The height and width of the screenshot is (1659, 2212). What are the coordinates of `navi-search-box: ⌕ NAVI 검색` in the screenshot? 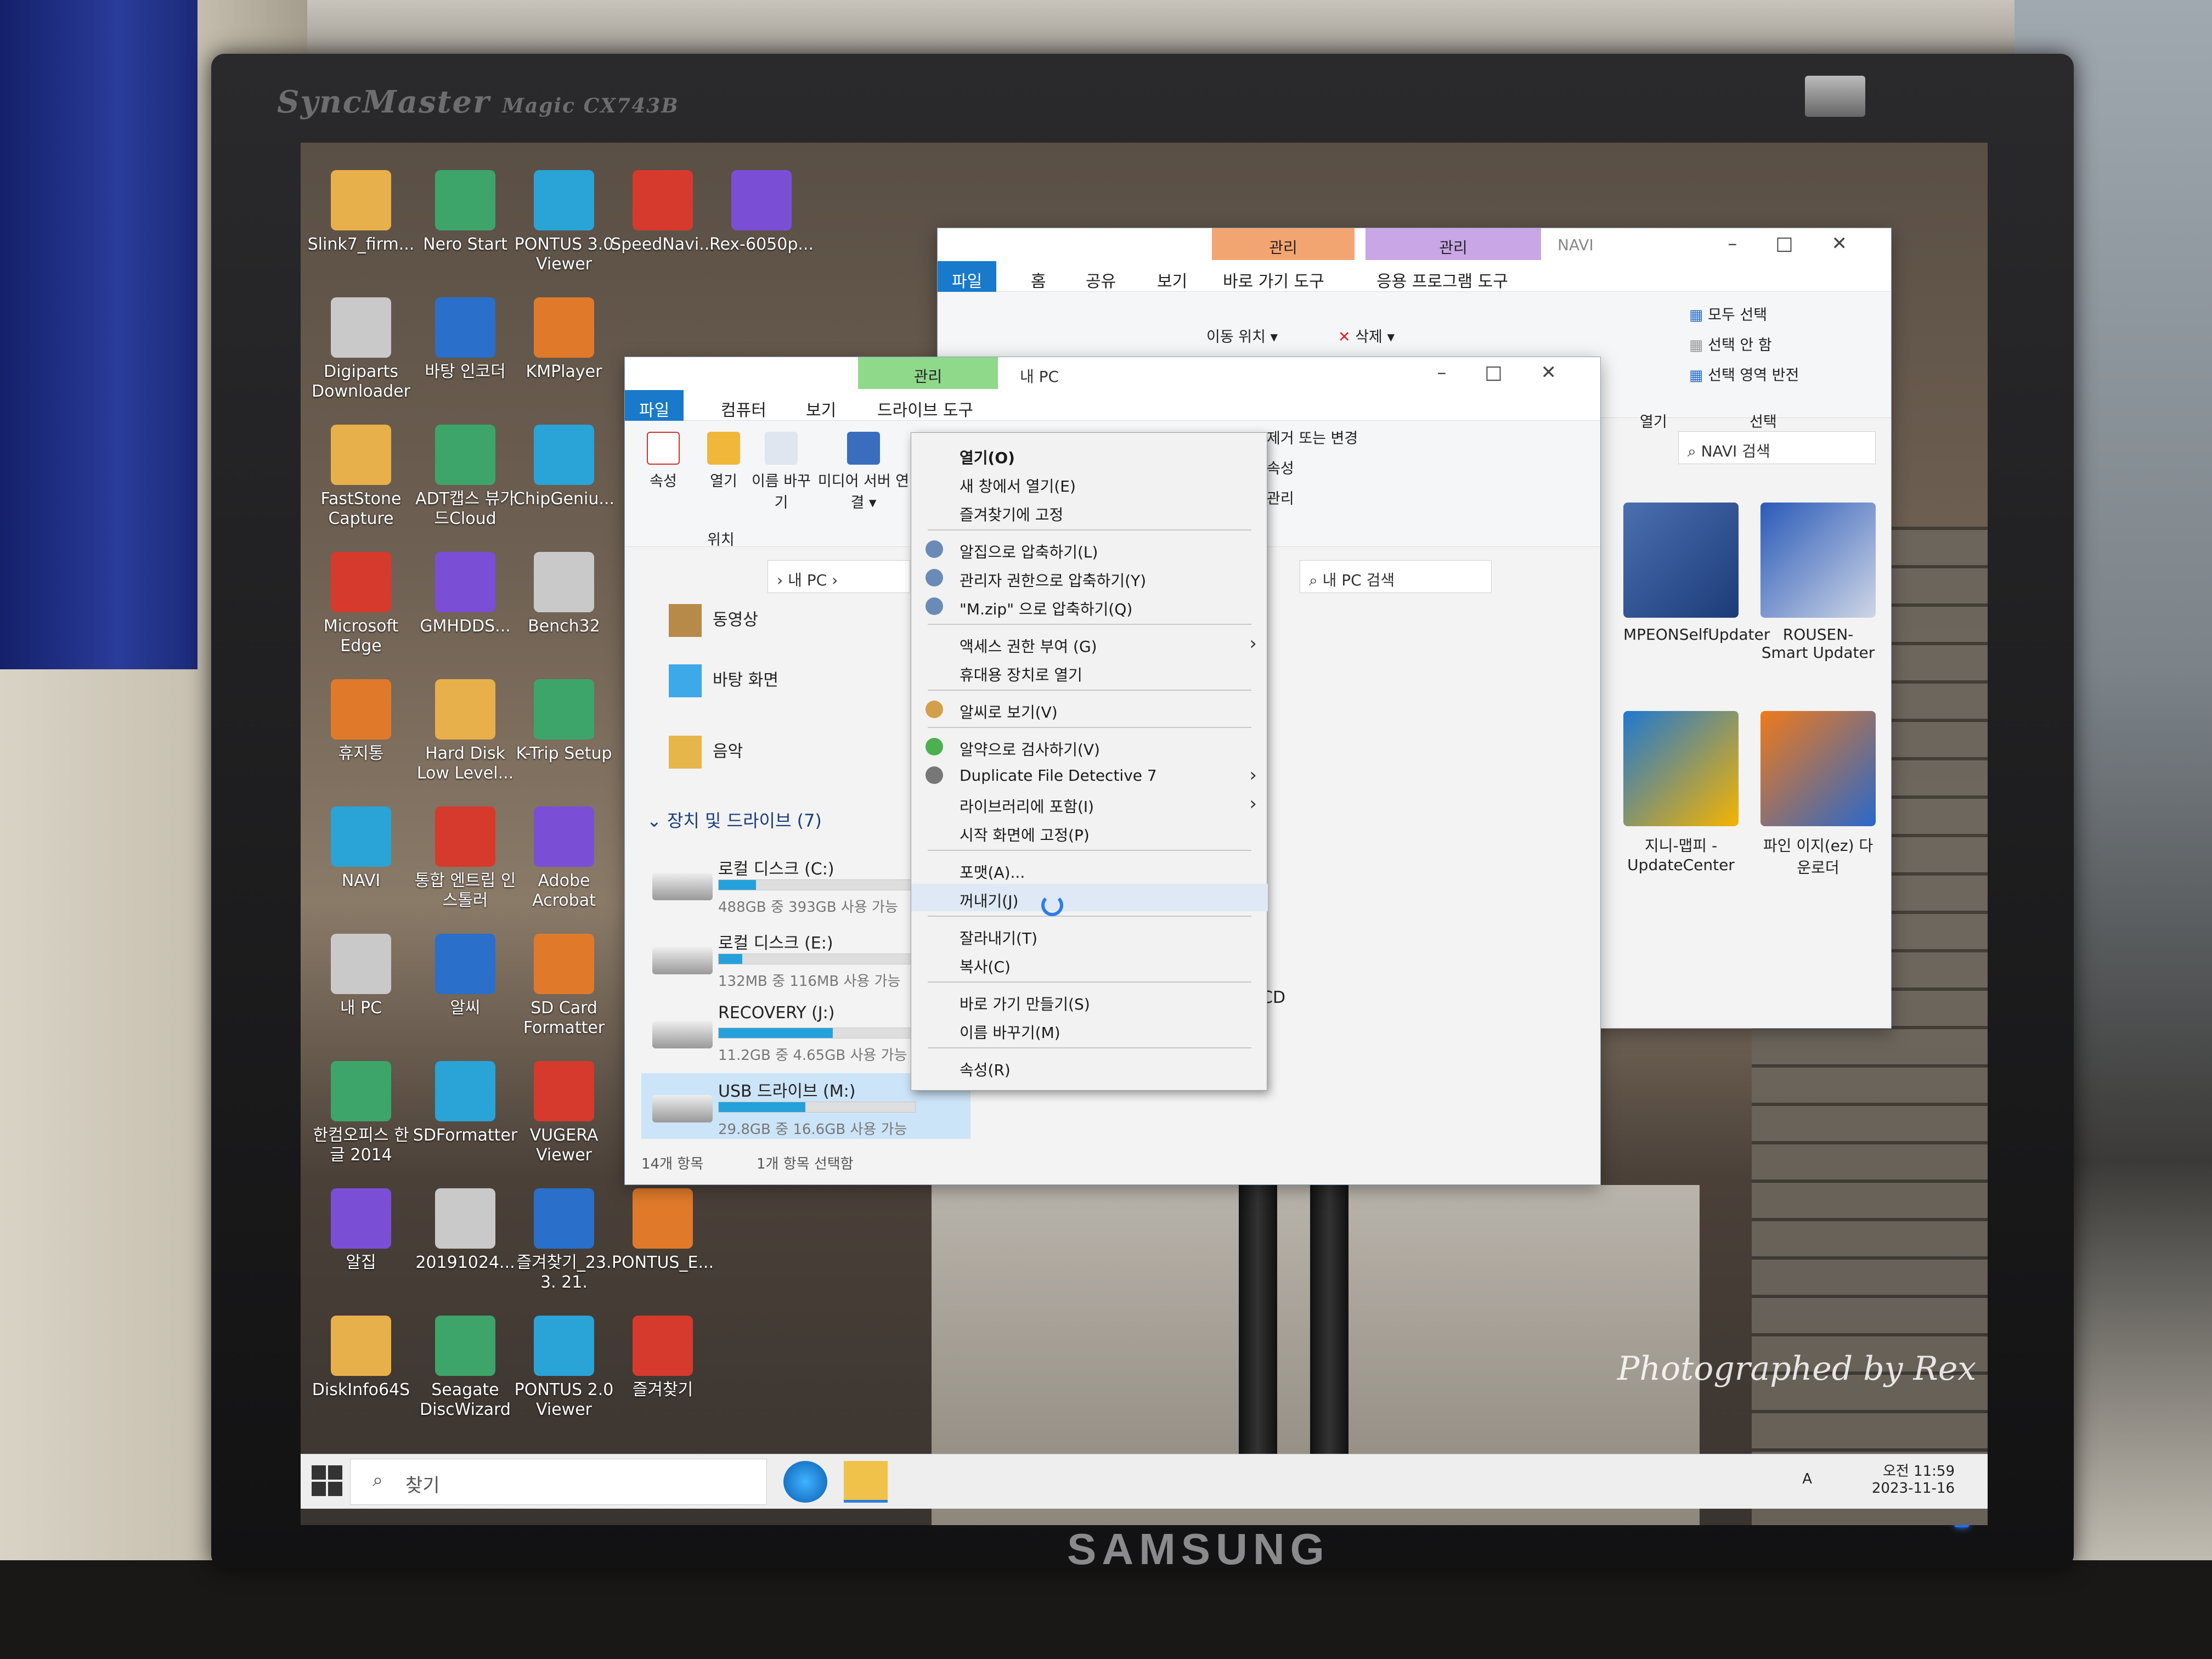 It's located at (1777, 448).